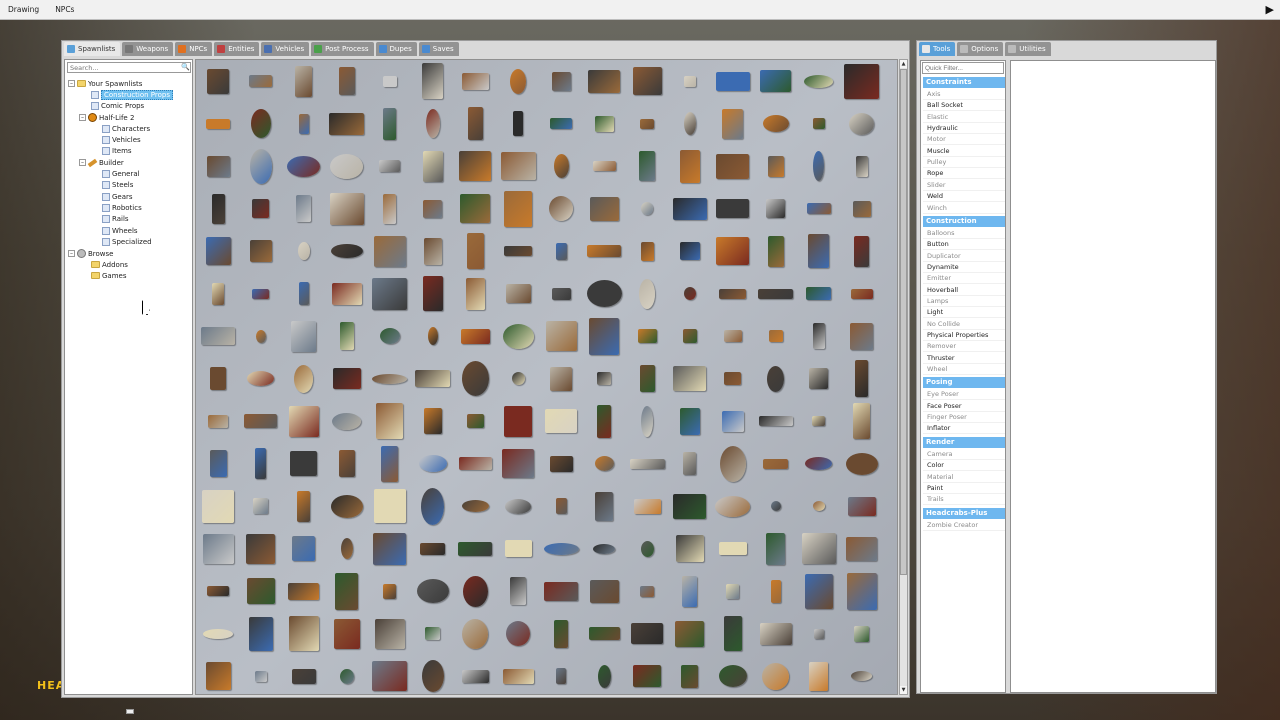 Image resolution: width=1280 pixels, height=720 pixels. What do you see at coordinates (964, 245) in the screenshot?
I see `tool-item: Button` at bounding box center [964, 245].